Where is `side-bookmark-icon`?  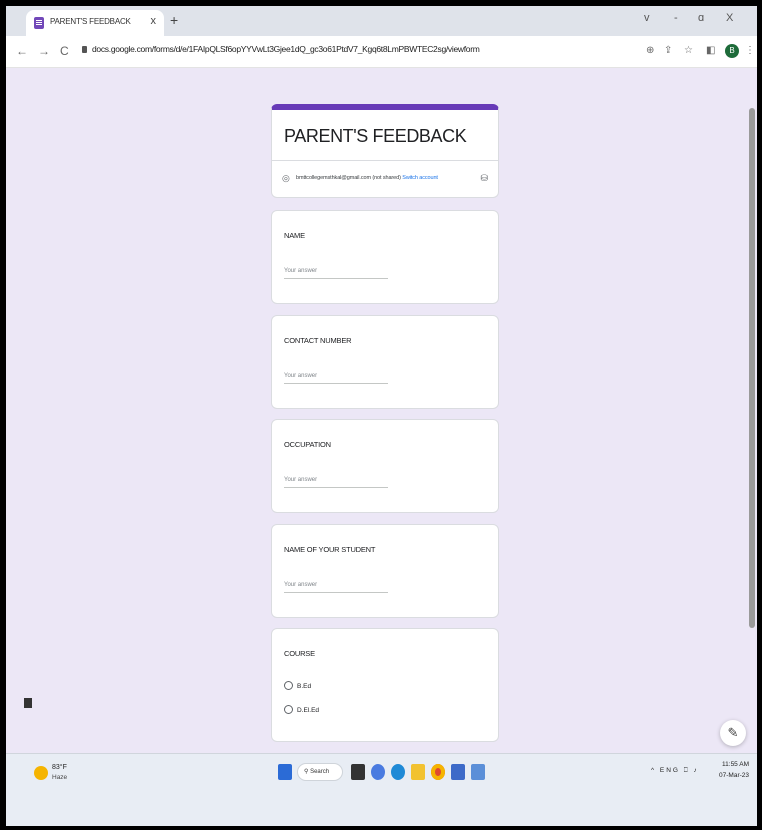 side-bookmark-icon is located at coordinates (28, 703).